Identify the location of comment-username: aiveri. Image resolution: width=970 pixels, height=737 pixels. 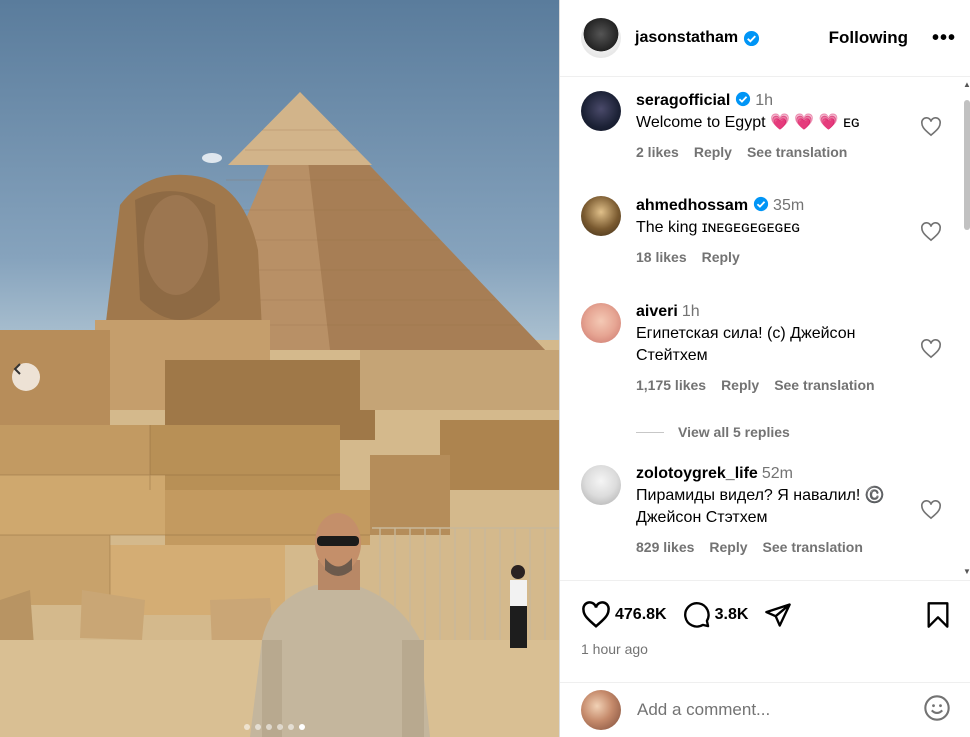
(657, 311).